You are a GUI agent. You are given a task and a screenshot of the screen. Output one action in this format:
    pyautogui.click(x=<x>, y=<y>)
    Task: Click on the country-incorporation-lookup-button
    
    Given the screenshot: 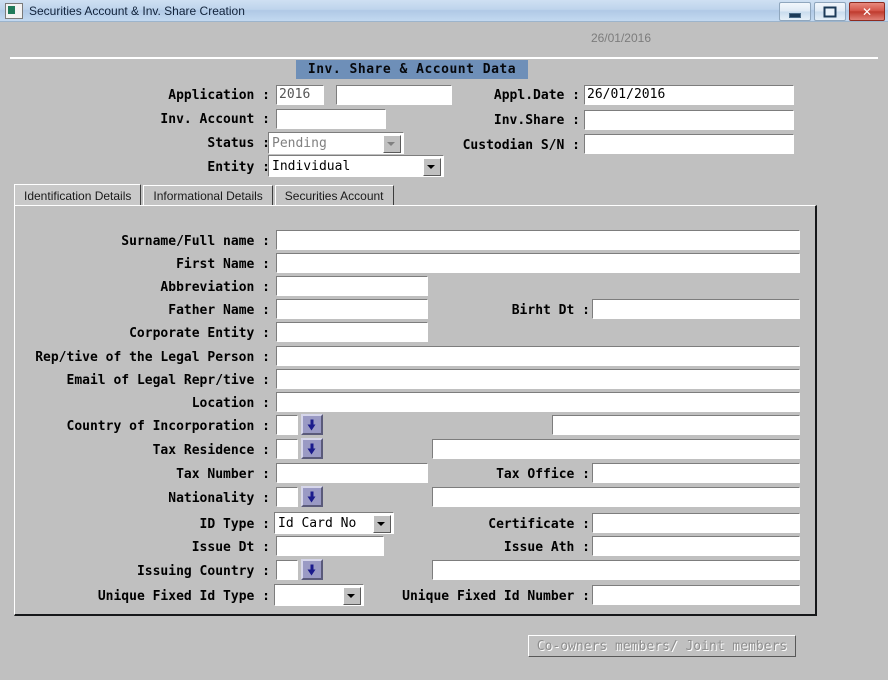 What is the action you would take?
    pyautogui.click(x=312, y=424)
    